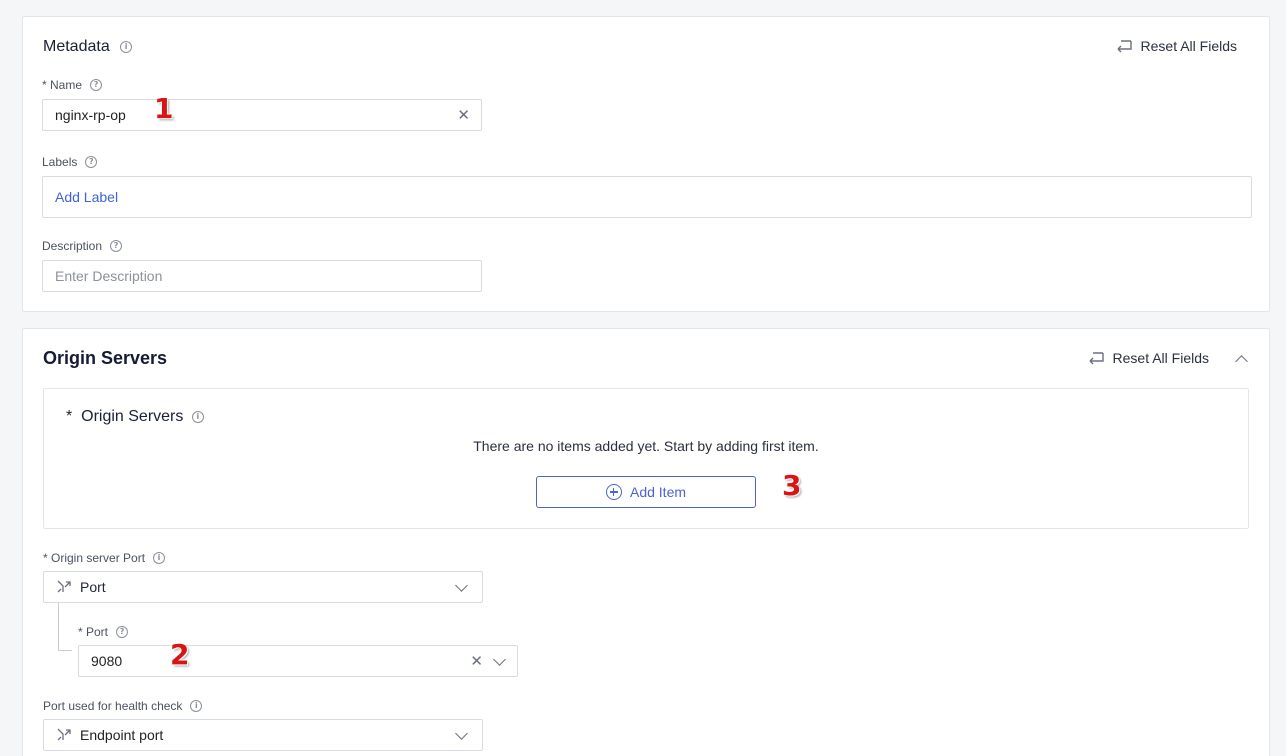 This screenshot has height=756, width=1286. Describe the element at coordinates (792, 485) in the screenshot. I see `annotation-3: 3` at that location.